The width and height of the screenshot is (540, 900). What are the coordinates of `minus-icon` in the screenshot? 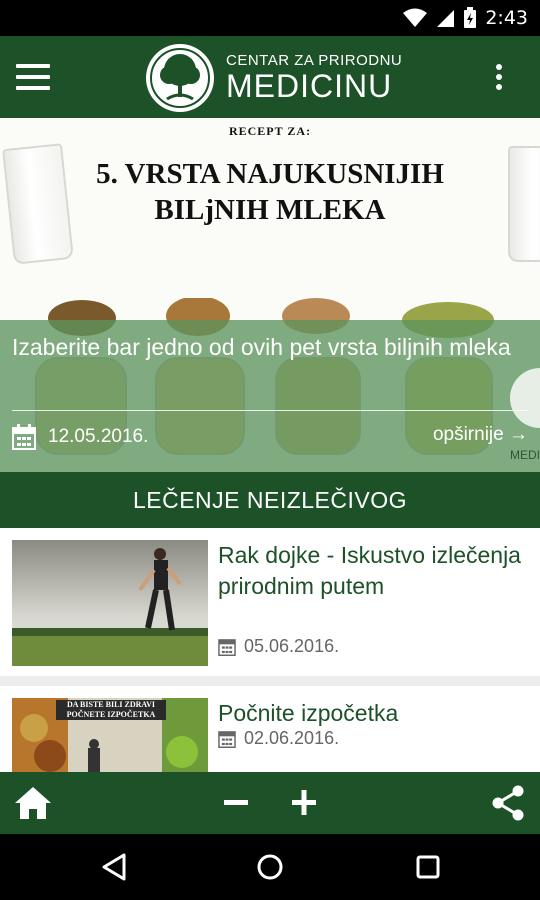 It's located at (236, 803).